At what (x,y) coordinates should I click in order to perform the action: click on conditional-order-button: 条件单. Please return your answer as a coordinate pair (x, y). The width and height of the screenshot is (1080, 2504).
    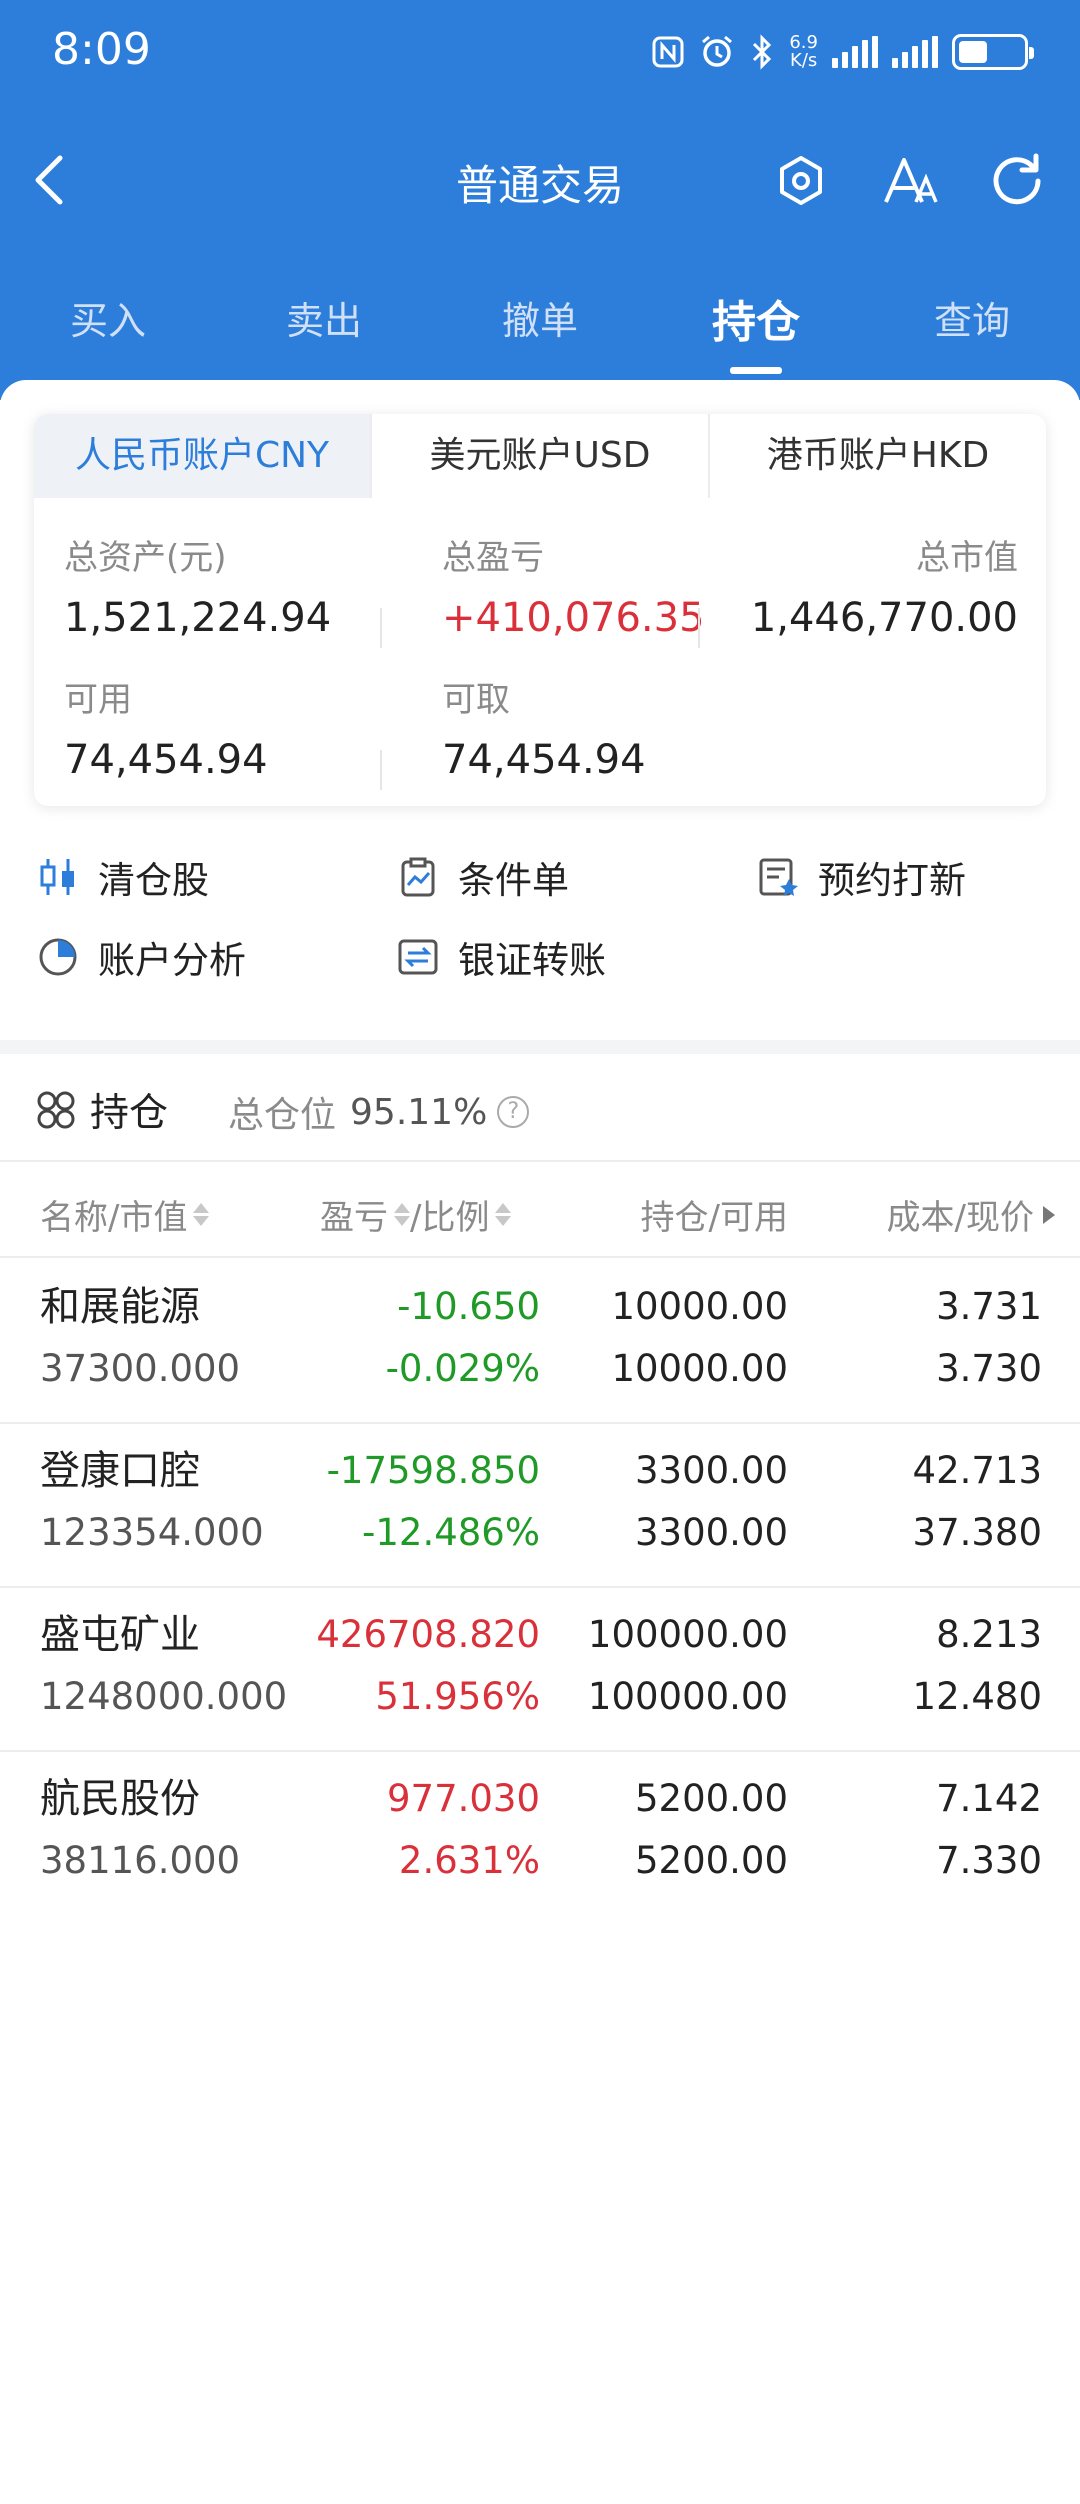
    Looking at the image, I should click on (482, 877).